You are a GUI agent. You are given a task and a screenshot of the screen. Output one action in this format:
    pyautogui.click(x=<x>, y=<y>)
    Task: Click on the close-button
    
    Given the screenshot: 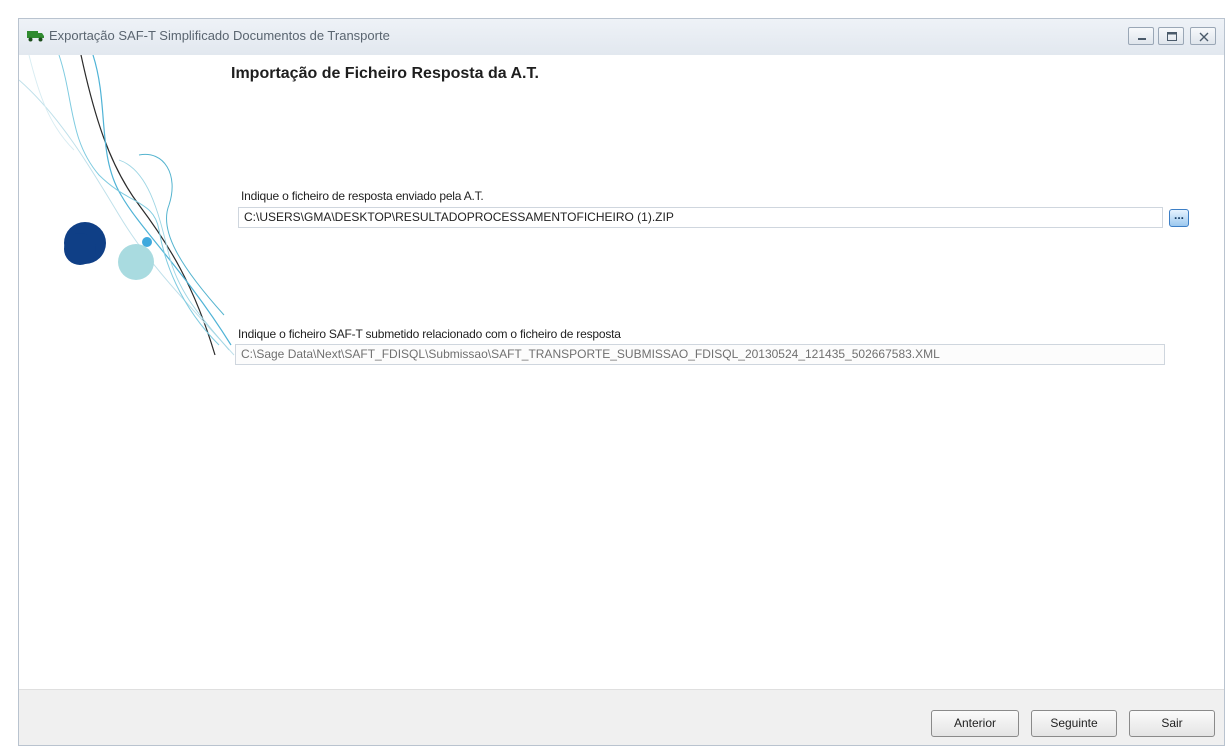 What is the action you would take?
    pyautogui.click(x=1203, y=36)
    